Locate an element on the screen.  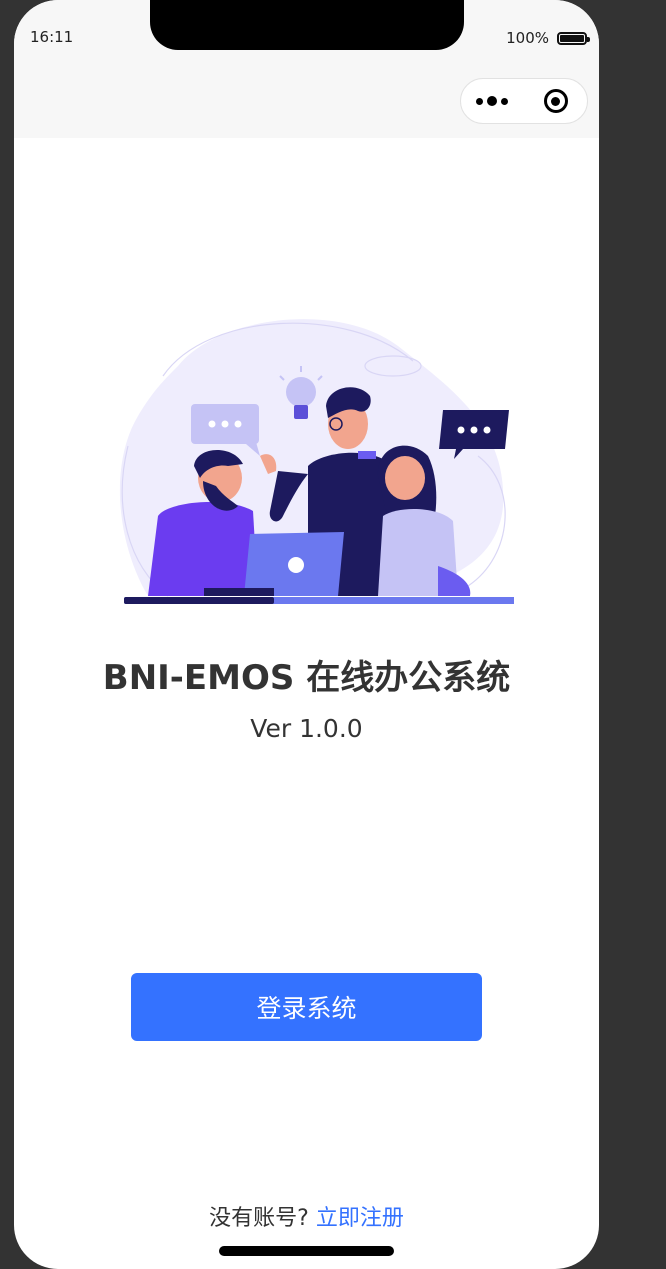
register-footer: 没有账号? 立即注册 is located at coordinates (306, 1216).